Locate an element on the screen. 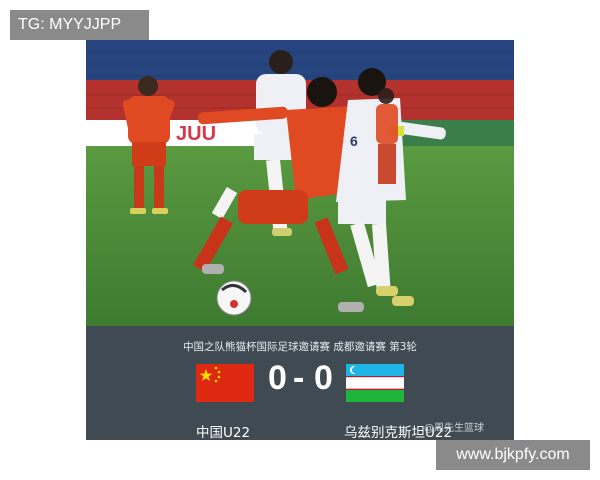 Image resolution: width=600 pixels, height=480 pixels. football is located at coordinates (234, 298).